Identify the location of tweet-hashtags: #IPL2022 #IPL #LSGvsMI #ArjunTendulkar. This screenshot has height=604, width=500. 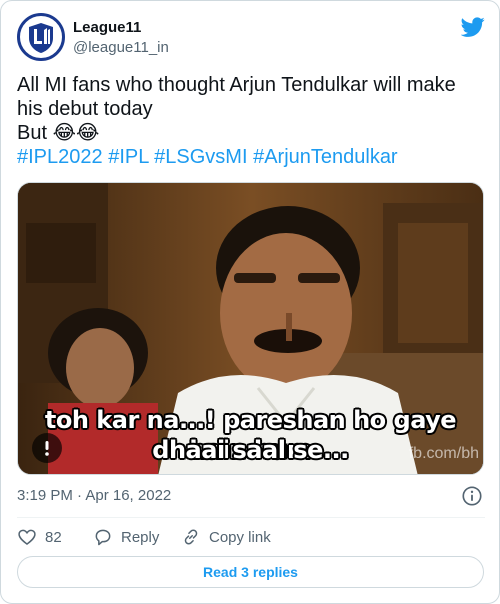
(251, 157).